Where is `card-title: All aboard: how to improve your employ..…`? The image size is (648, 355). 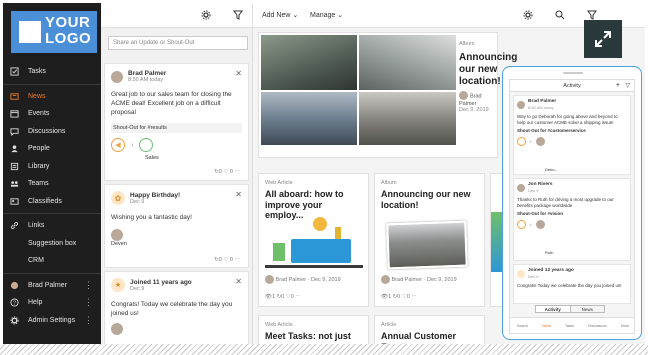 card-title: All aboard: how to improve your employ..… is located at coordinates (313, 205).